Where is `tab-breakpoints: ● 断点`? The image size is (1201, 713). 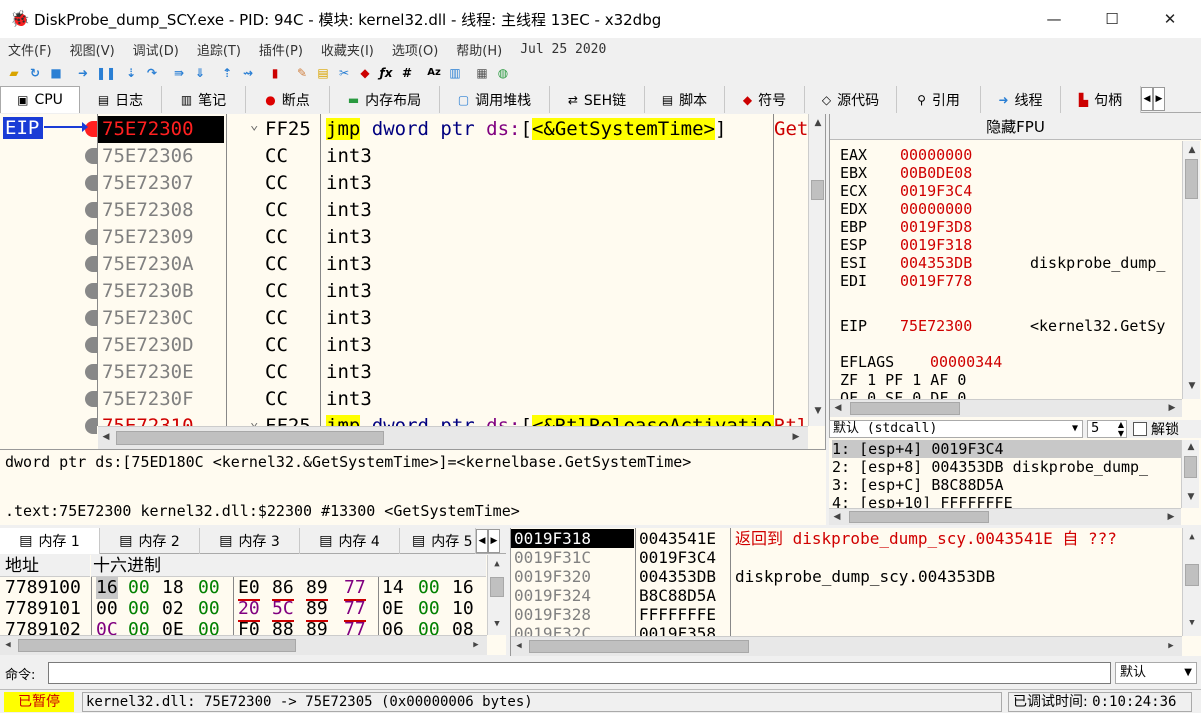
tab-breakpoints: ● 断点 is located at coordinates (288, 99).